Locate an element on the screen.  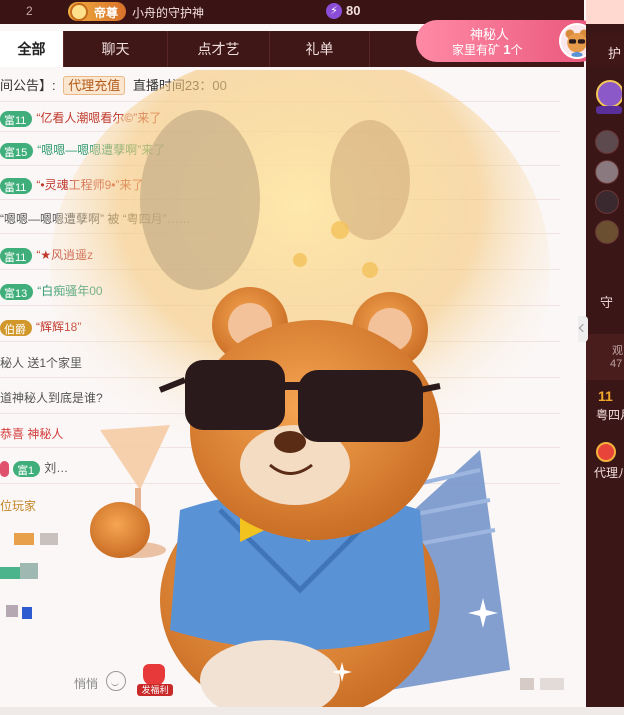
message-text: “•灵魂工程师9•”来了 is located at coordinates (90, 185).